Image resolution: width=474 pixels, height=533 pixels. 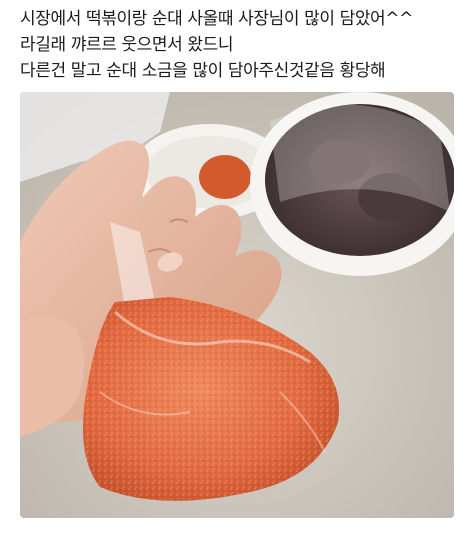 What do you see at coordinates (216, 19) in the screenshot?
I see `caption-line-1: 시장에서 떡볶이랑 순대 사올때 사장님이 많이 담았어^^` at bounding box center [216, 19].